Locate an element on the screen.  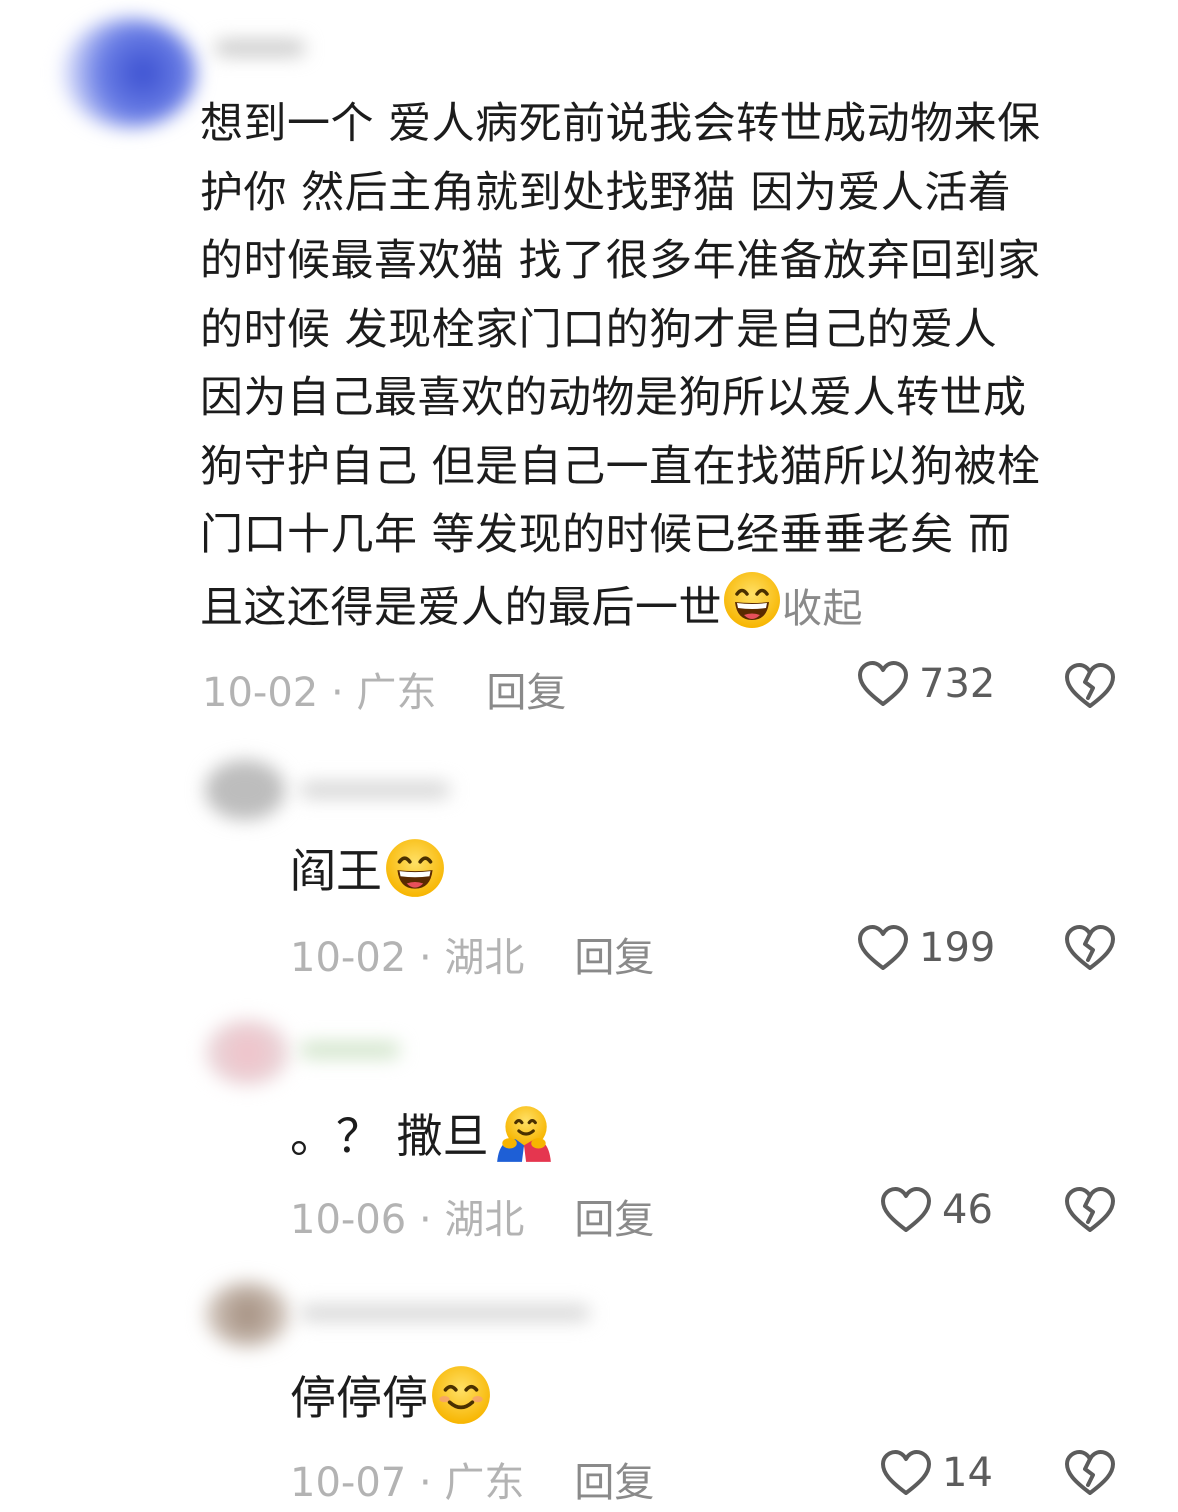
comment-meta: 10-02 · 广东 回复 is located at coordinates (384, 689).